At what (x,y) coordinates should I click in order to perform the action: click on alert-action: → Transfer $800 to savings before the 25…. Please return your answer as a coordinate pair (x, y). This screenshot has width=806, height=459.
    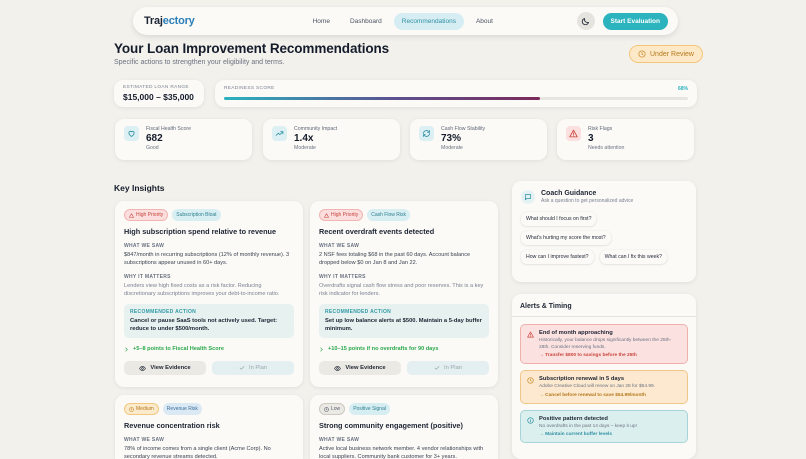
    Looking at the image, I should click on (588, 355).